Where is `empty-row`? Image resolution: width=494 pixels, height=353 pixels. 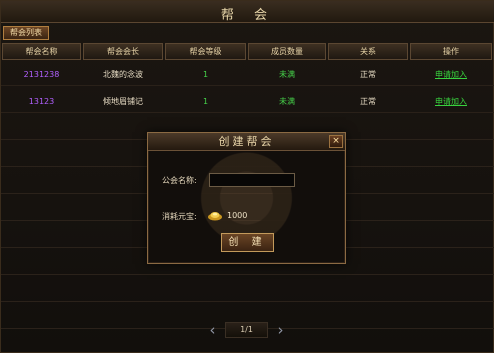 empty-row is located at coordinates (247, 291).